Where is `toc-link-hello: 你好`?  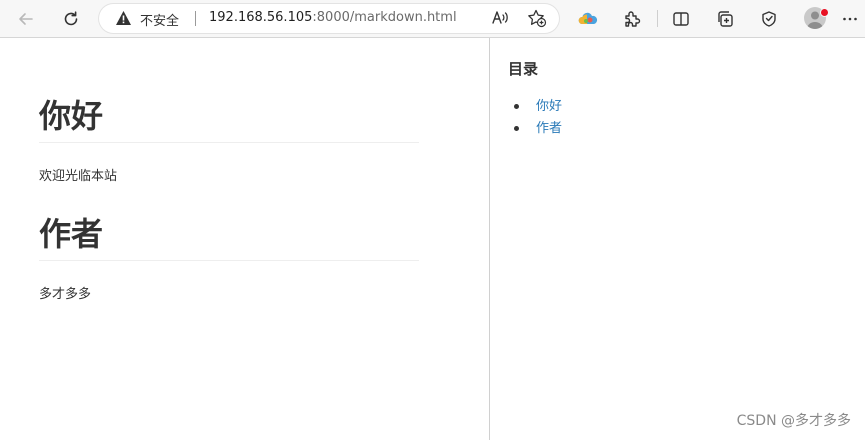
toc-link-hello: 你好 is located at coordinates (549, 107).